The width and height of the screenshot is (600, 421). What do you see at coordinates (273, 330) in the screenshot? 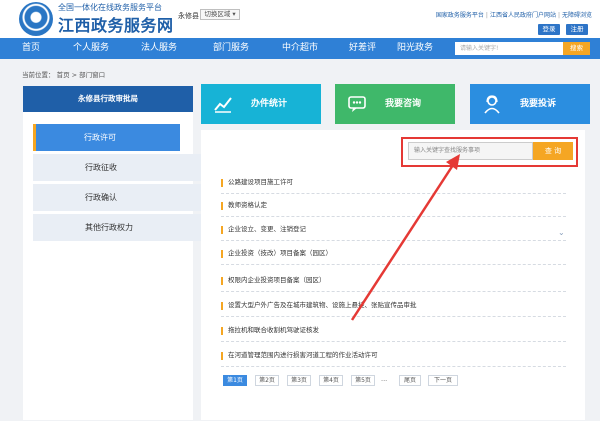
I see `service-name: 拖拉机和联合收割机驾驶证核发` at bounding box center [273, 330].